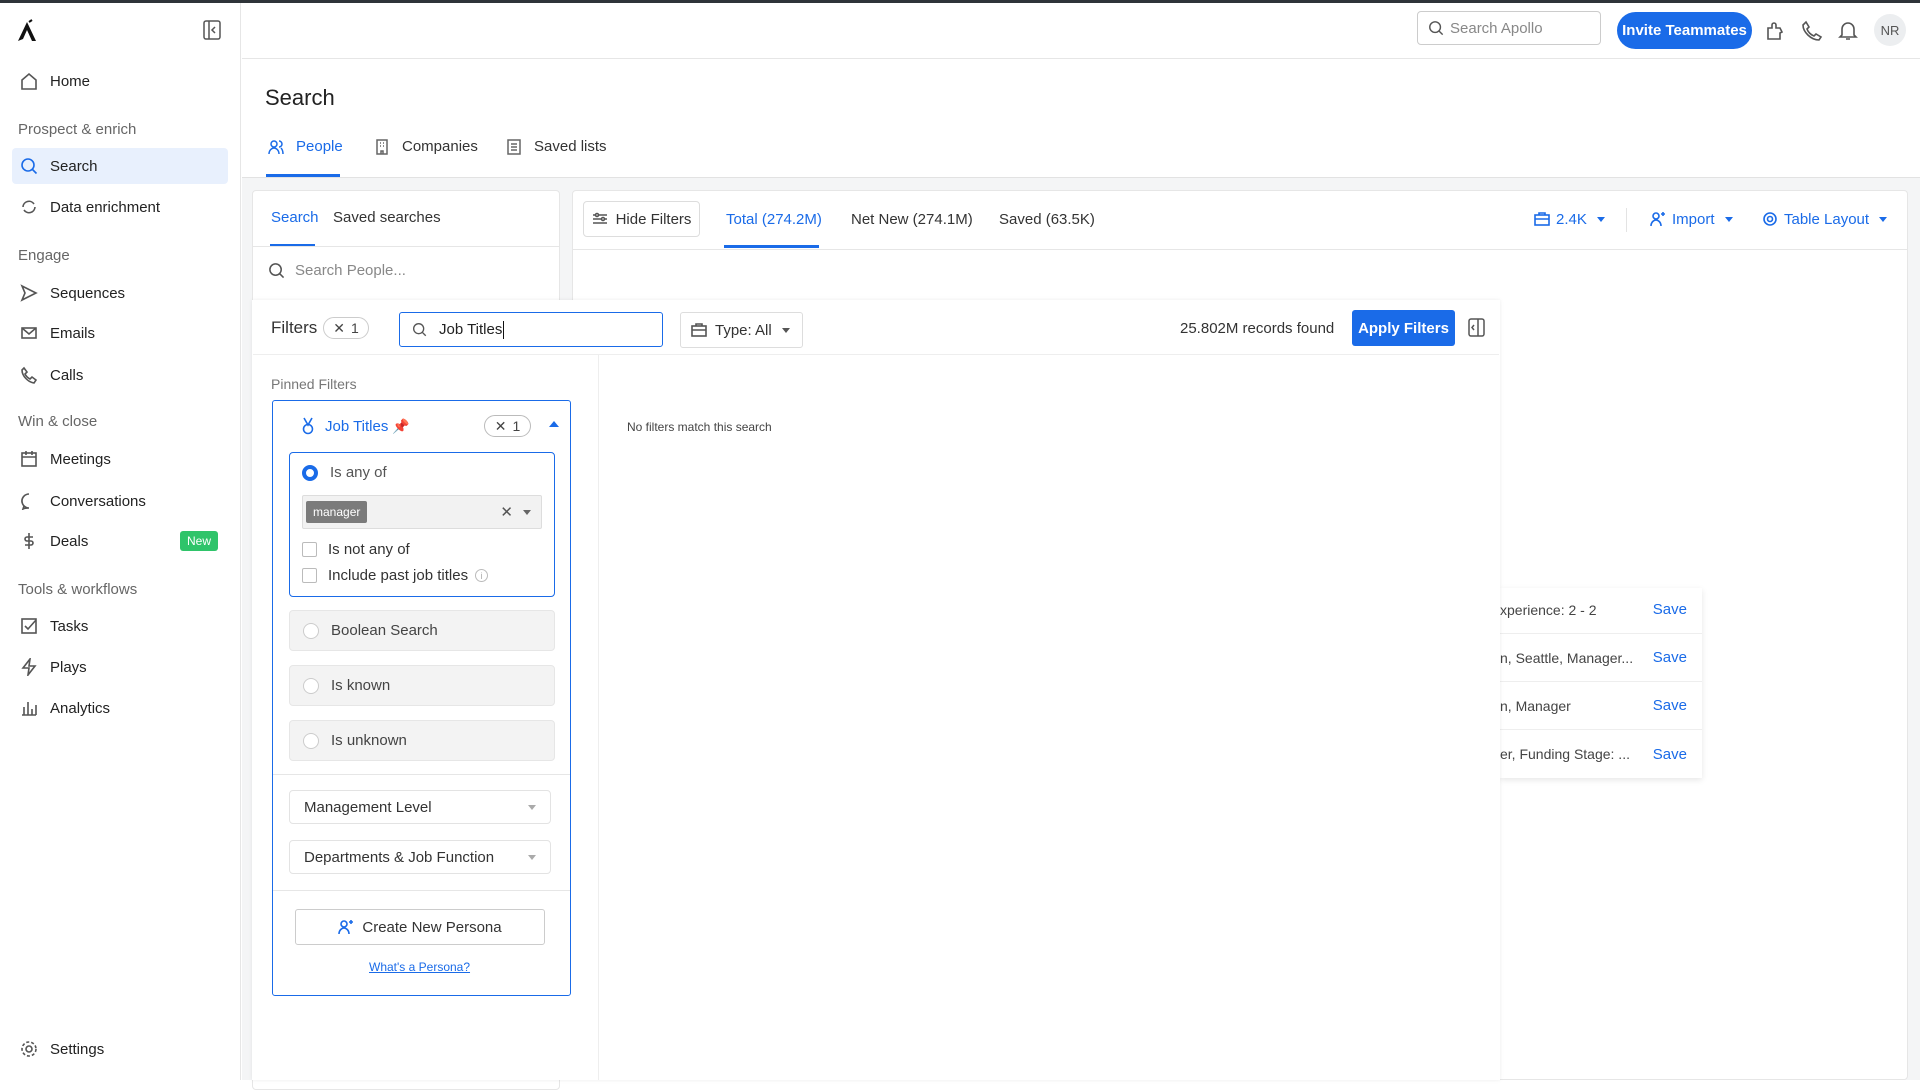 This screenshot has height=1090, width=1920. I want to click on global-search-input: Search Apollo, so click(1509, 28).